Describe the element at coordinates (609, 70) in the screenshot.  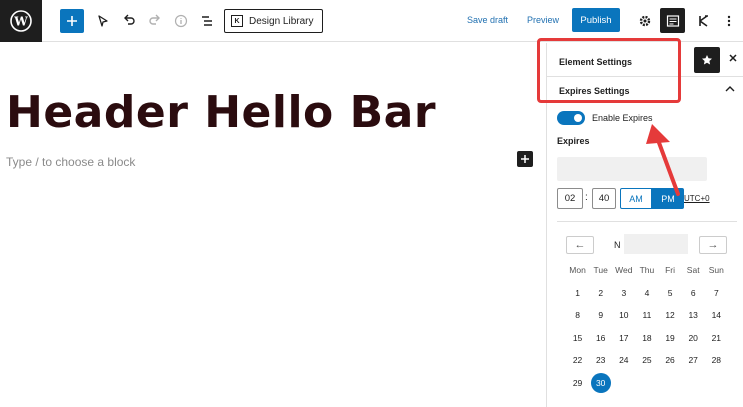
I see `annotation-highlight-box` at that location.